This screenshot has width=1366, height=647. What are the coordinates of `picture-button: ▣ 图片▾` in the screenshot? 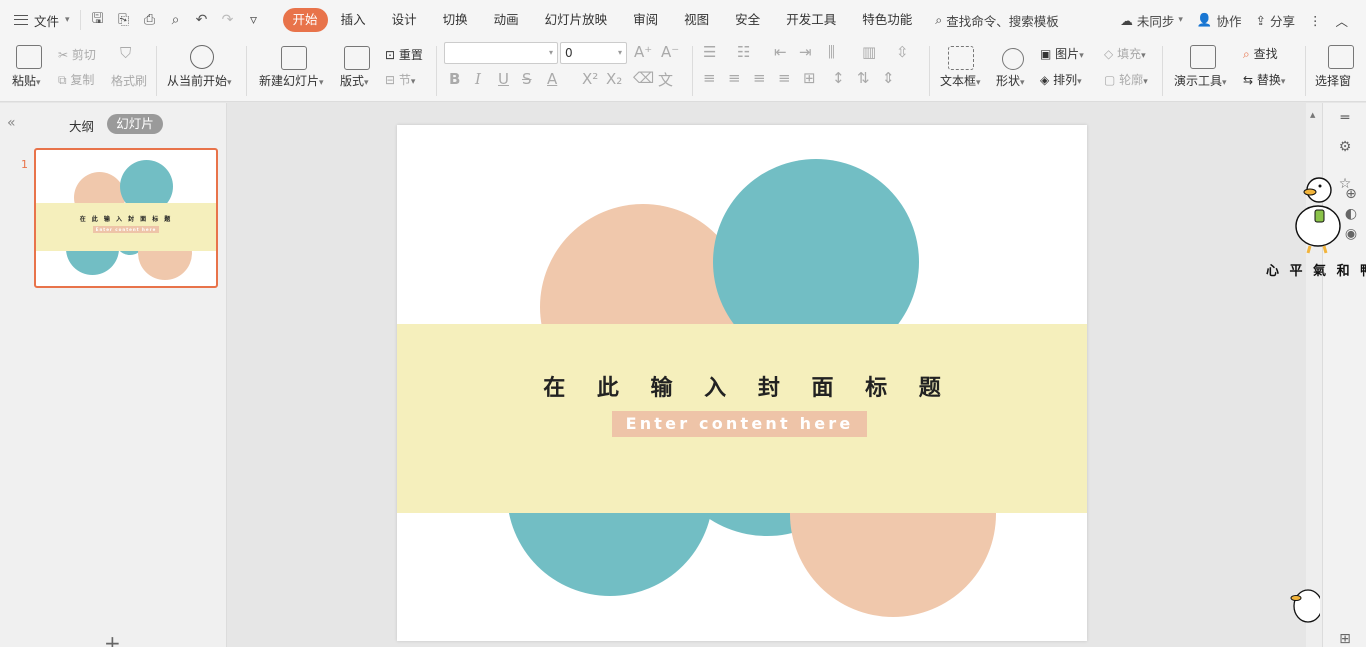 It's located at (1062, 53).